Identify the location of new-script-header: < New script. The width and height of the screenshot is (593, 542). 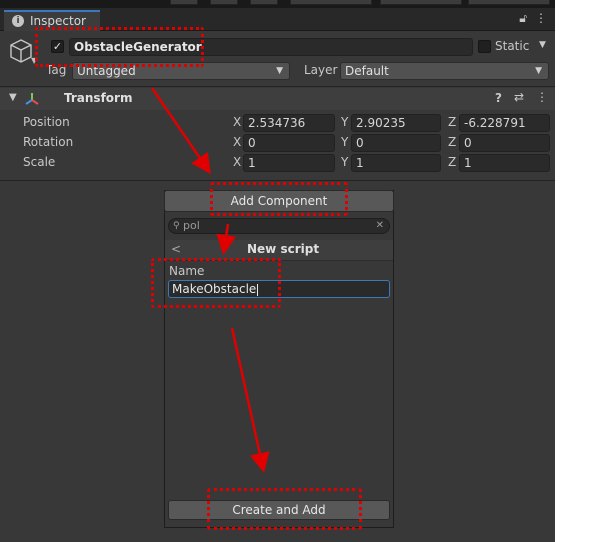
(279, 250).